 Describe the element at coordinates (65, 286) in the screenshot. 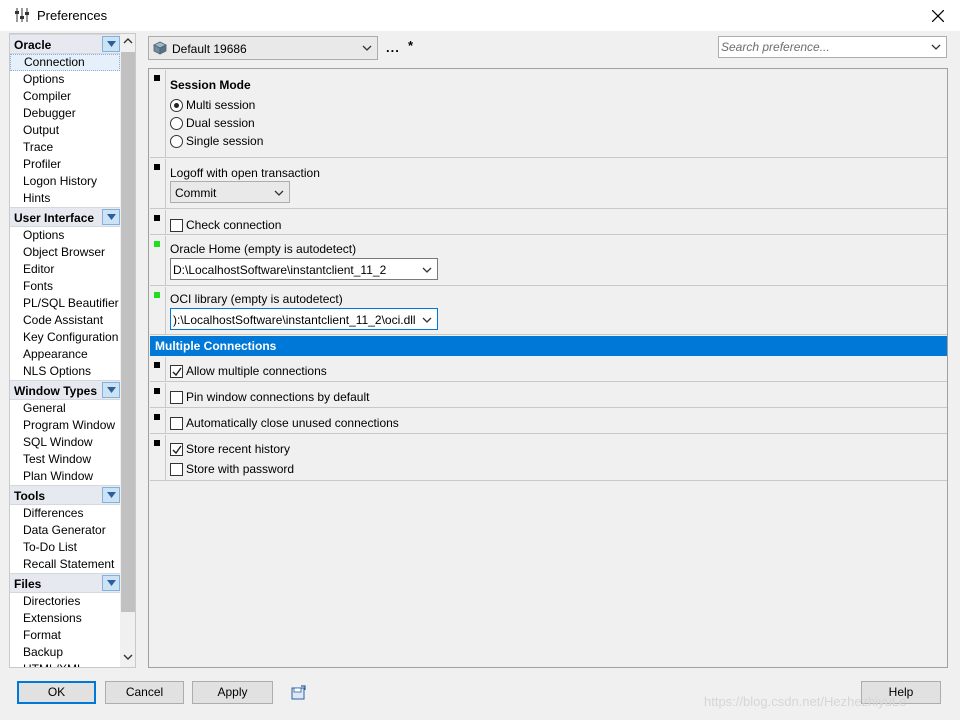

I see `nav-item: Fonts` at that location.